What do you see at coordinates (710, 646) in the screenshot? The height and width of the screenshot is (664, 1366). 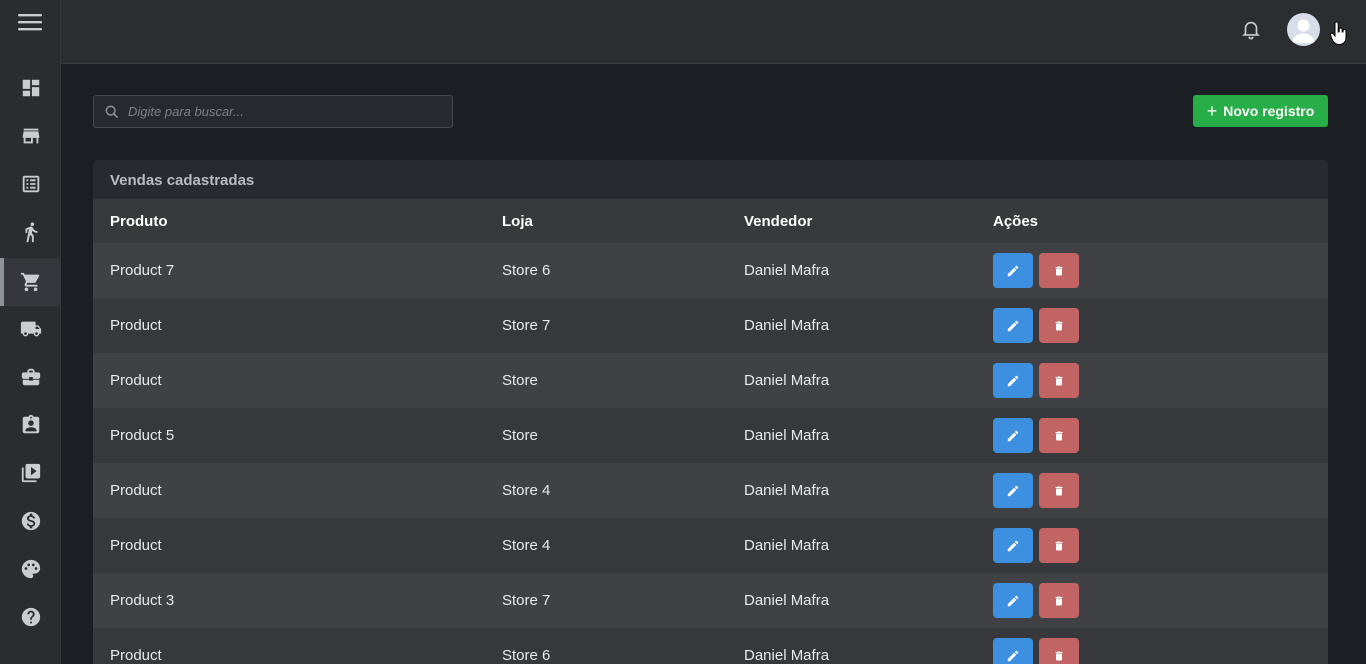 I see `table-row: Product Store 6 Daniel Mafra` at bounding box center [710, 646].